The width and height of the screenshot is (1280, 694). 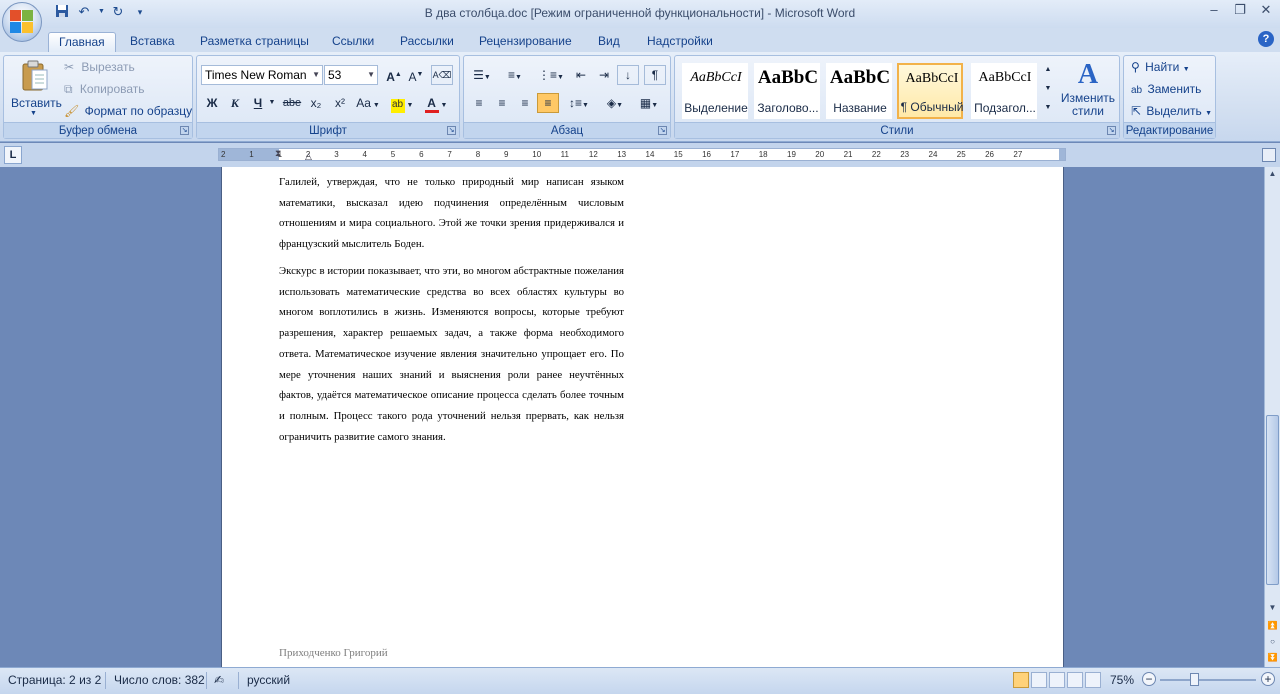 I want to click on clear-formatting-icon: A⌫, so click(x=442, y=75).